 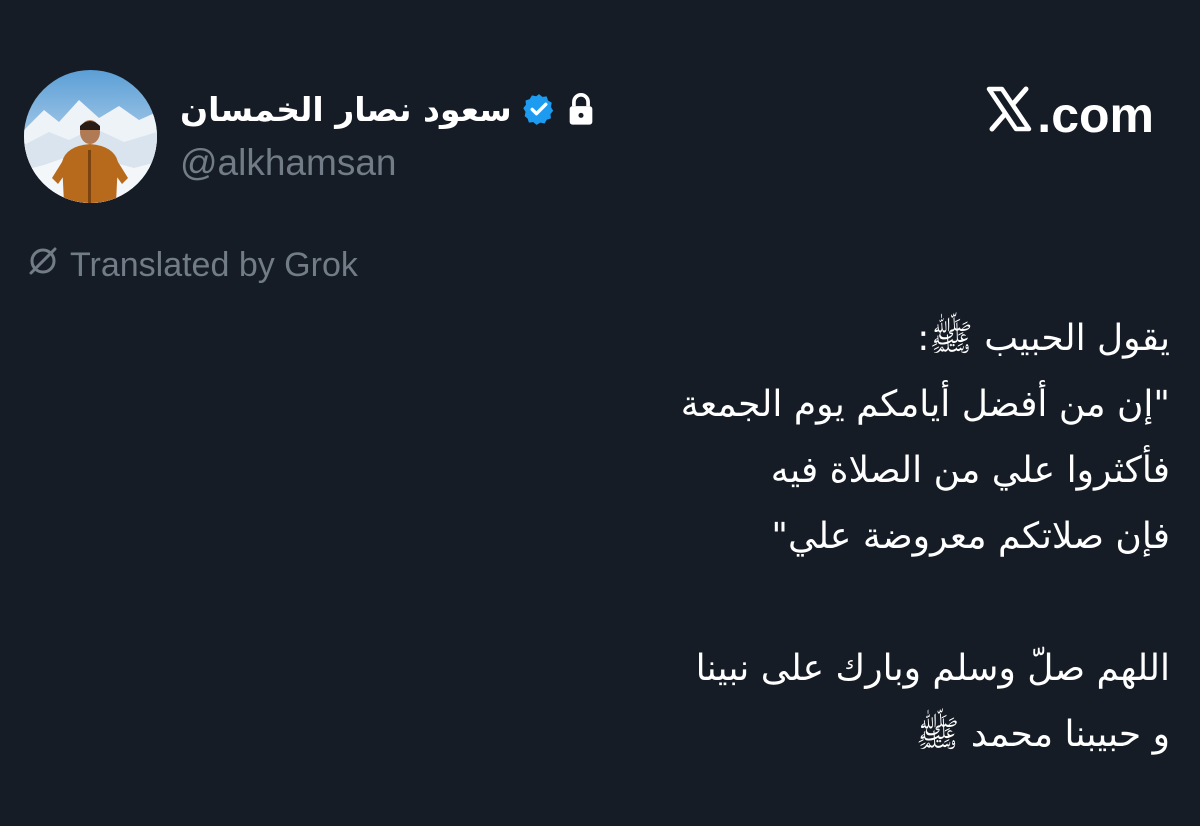 I want to click on translation-note: Translated by Grok, so click(x=192, y=265).